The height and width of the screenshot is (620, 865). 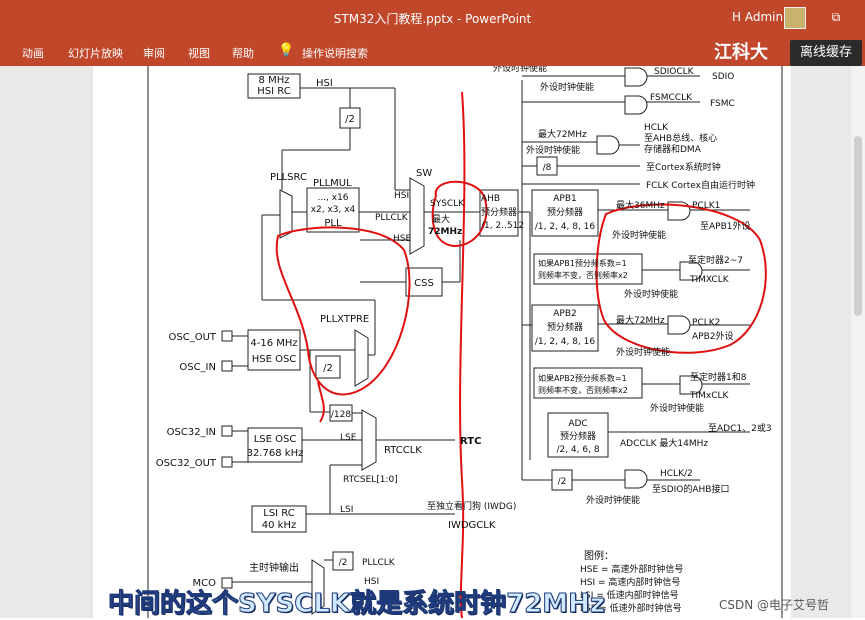 I want to click on svg-text: 至定时器2~7, so click(x=715, y=260).